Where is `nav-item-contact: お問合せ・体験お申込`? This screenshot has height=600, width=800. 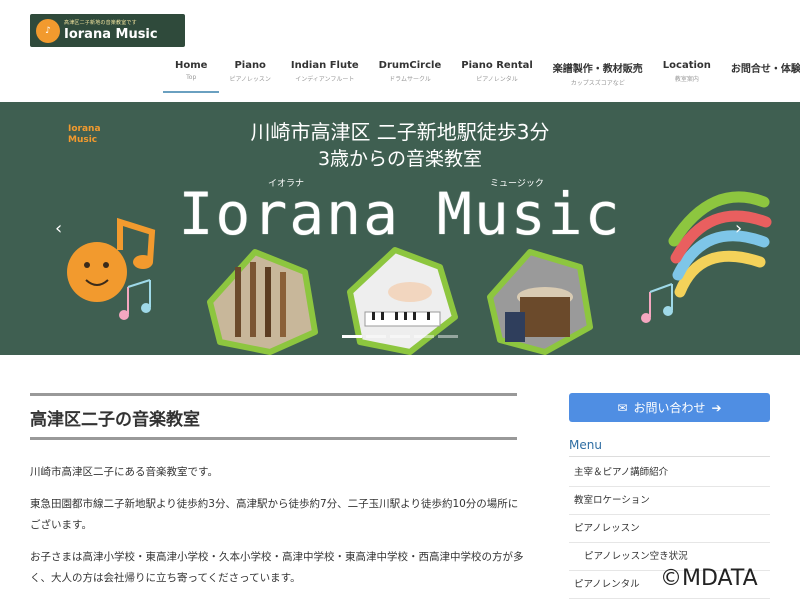
nav-item-contact: お問合せ・体験お申込 is located at coordinates (760, 76).